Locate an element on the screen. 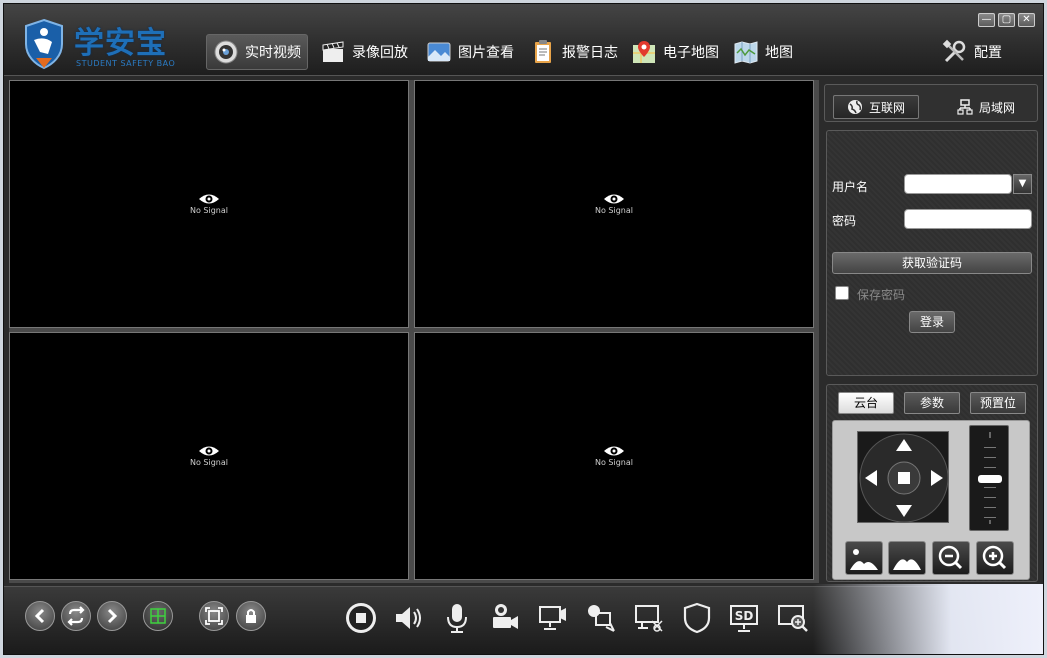 This screenshot has height=658, width=1047. folded-map-icon is located at coordinates (746, 52).